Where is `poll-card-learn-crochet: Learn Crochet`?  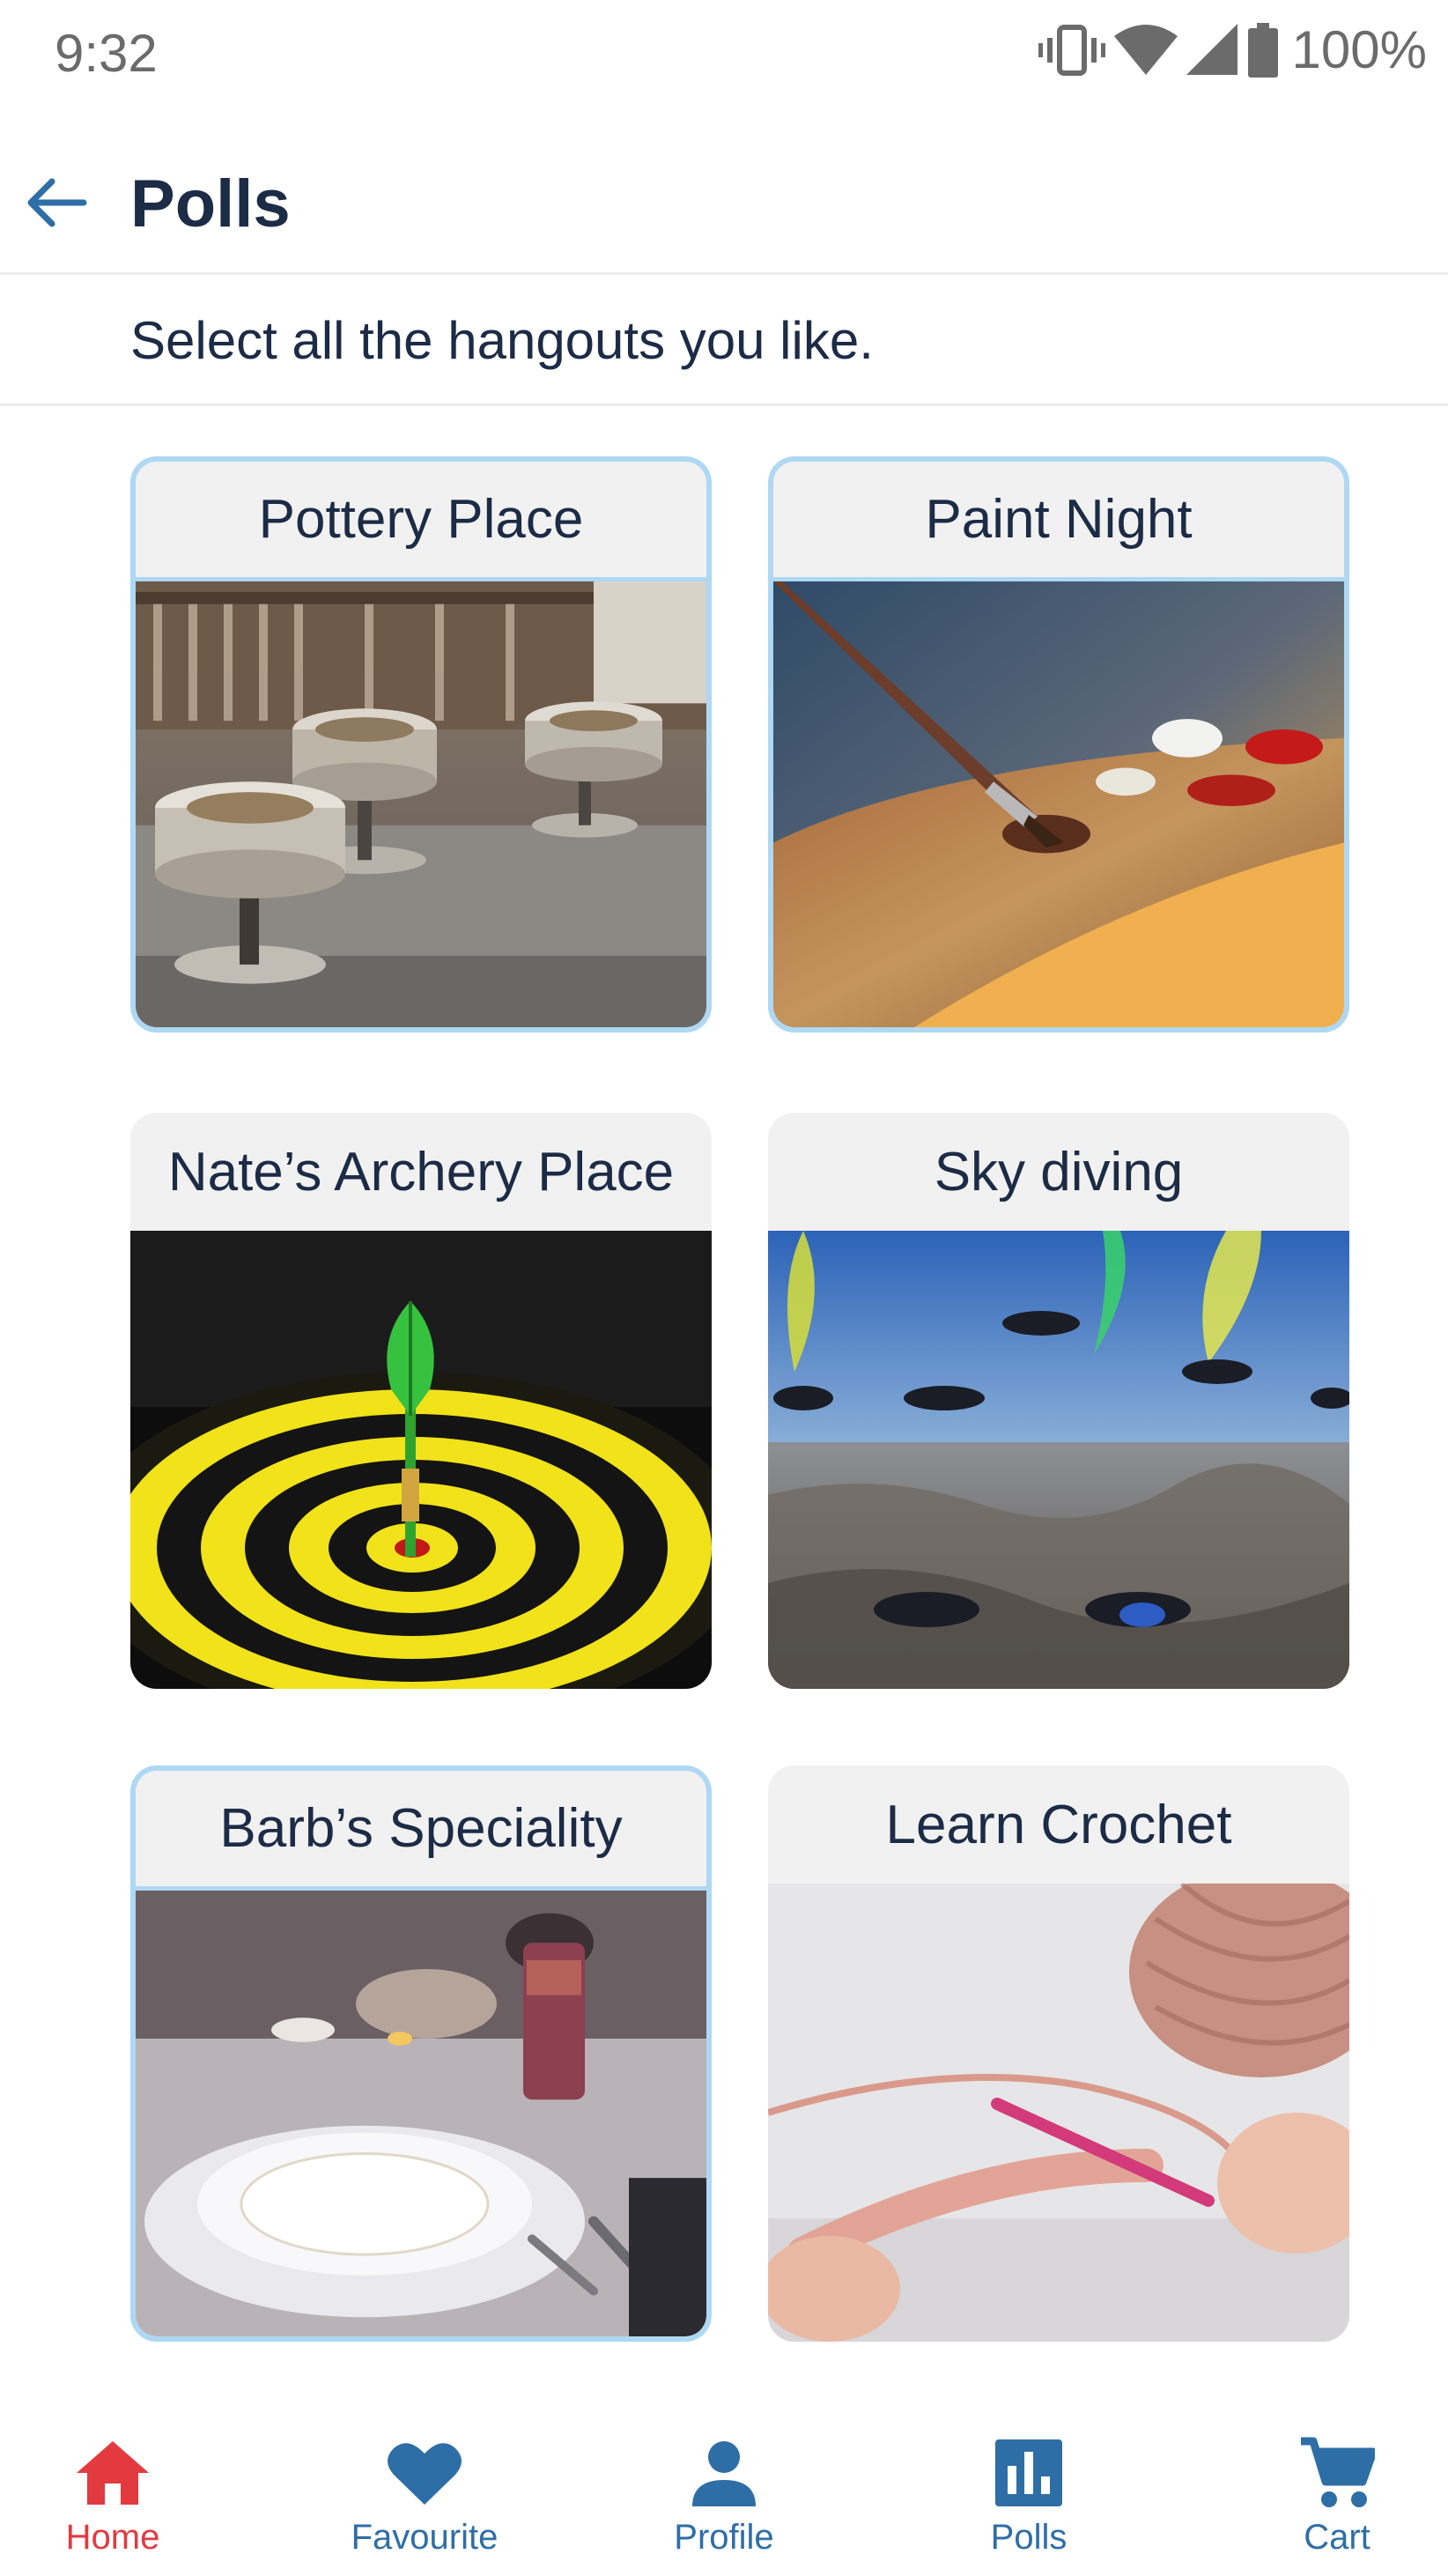
poll-card-learn-crochet: Learn Crochet is located at coordinates (1059, 2053).